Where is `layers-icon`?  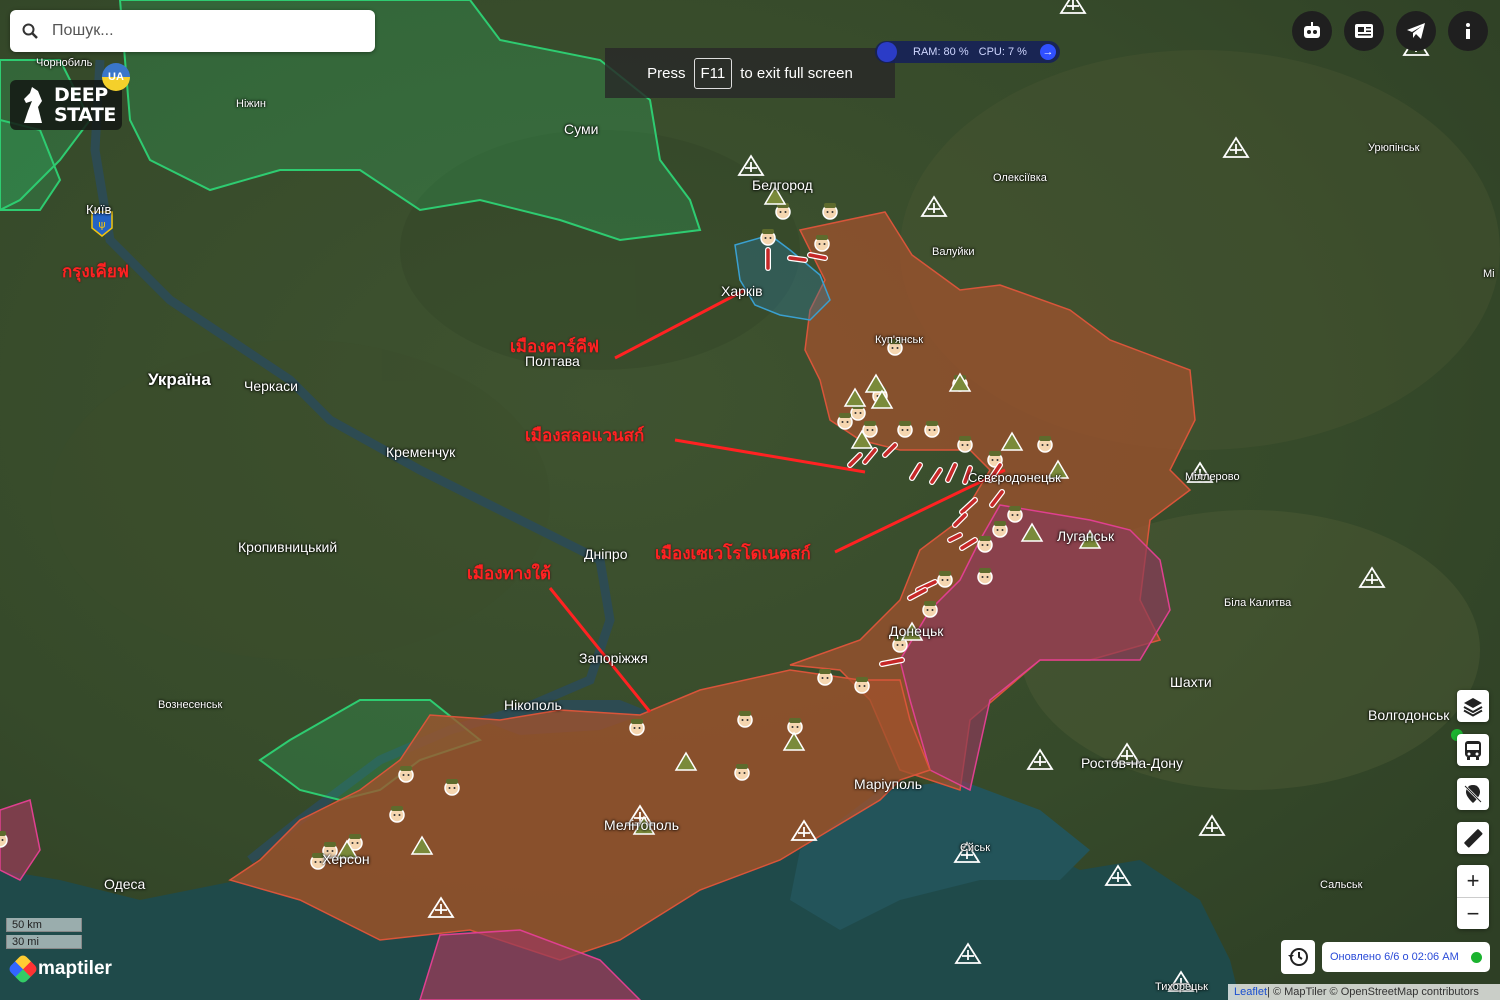 layers-icon is located at coordinates (1473, 707).